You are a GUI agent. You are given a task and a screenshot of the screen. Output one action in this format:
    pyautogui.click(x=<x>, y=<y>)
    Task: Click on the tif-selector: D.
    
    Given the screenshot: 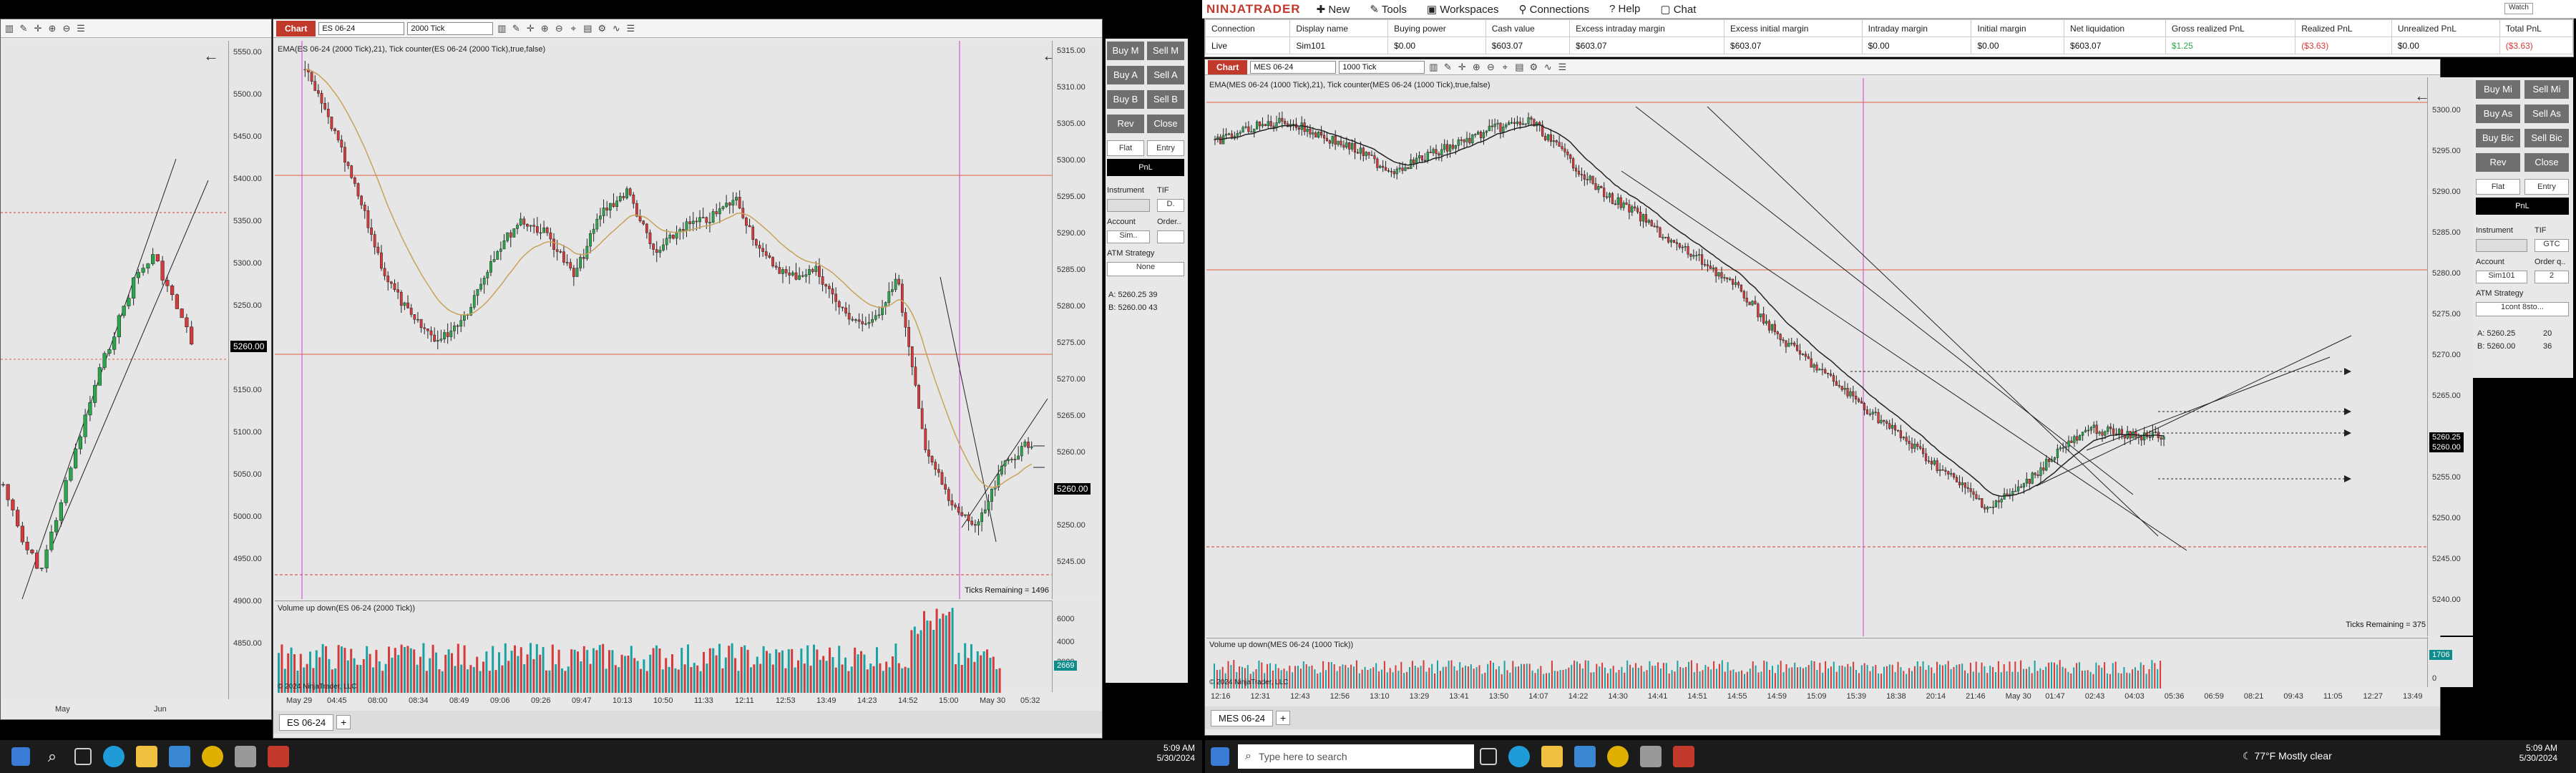 What is the action you would take?
    pyautogui.click(x=1170, y=205)
    